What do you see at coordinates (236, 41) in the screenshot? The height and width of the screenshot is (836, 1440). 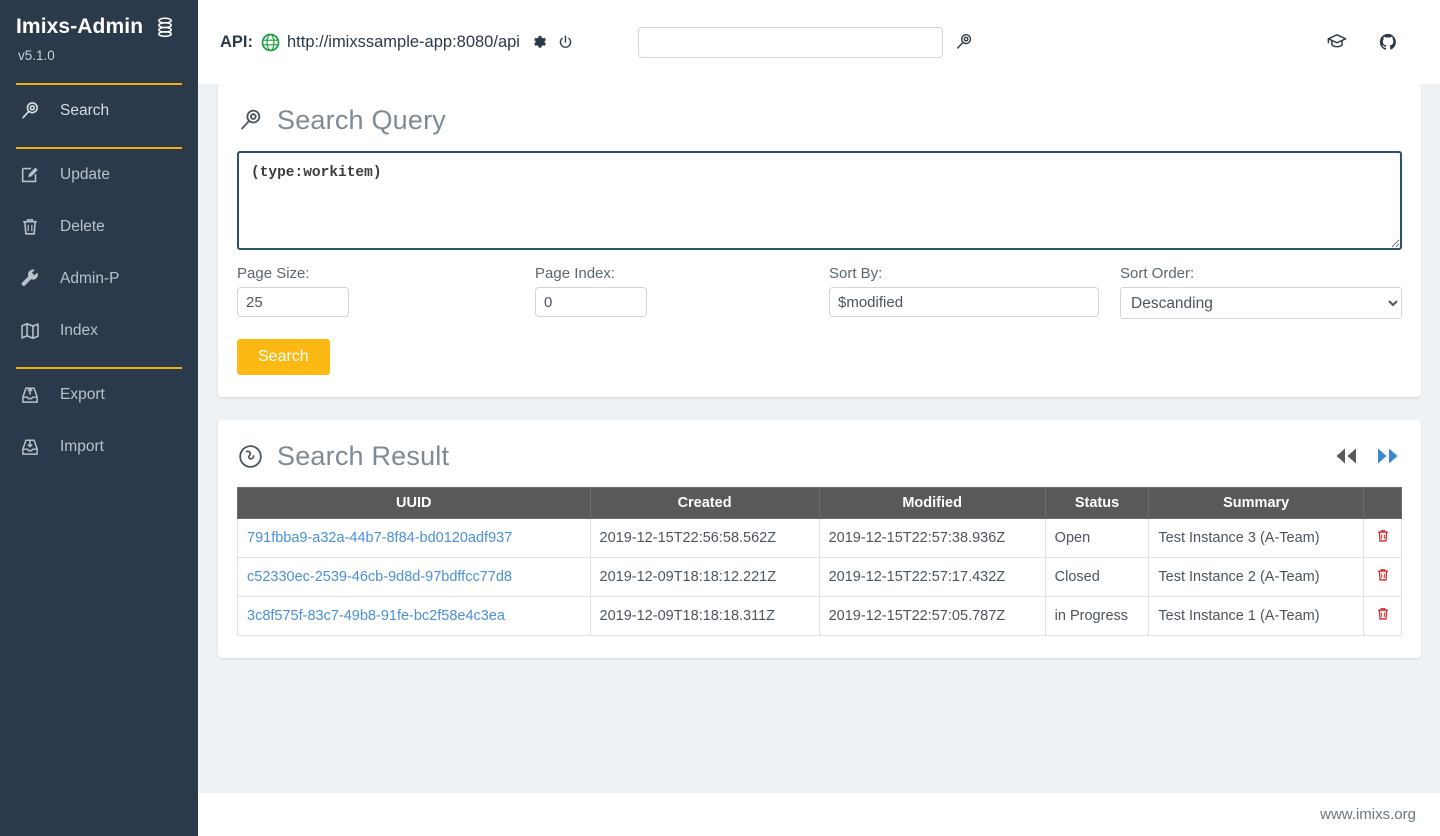 I see `api-label: API:` at bounding box center [236, 41].